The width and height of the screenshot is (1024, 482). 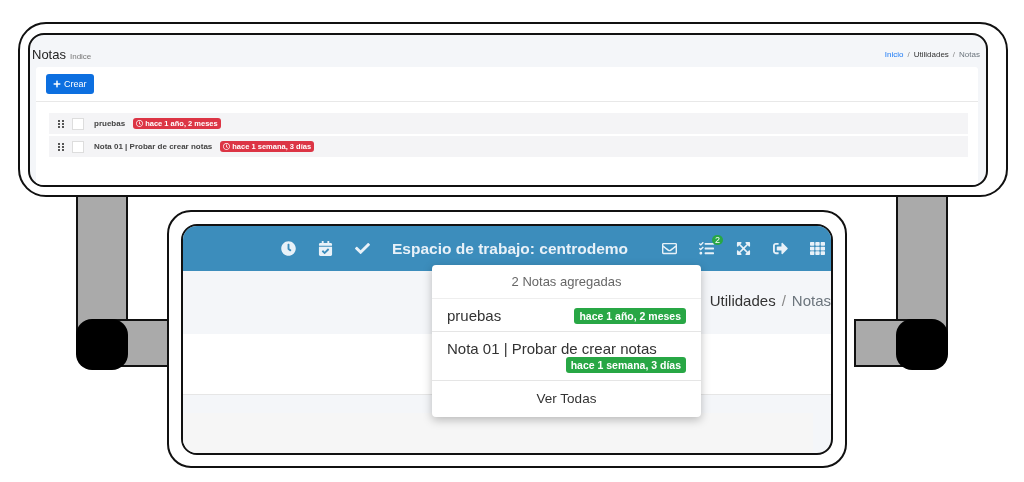 I want to click on dropdown-header: 2 Notas agregadas, so click(x=566, y=282).